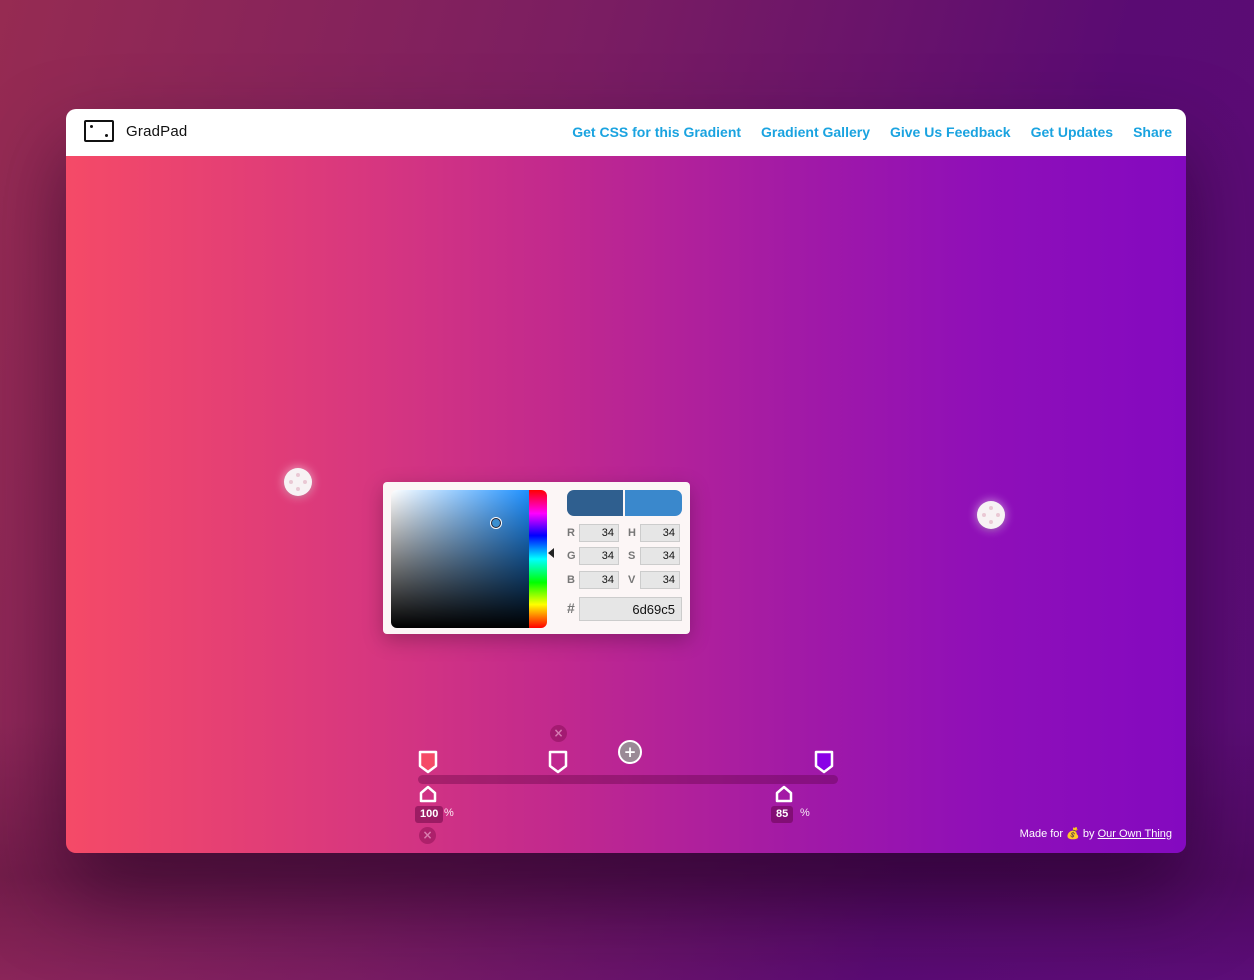 The width and height of the screenshot is (1254, 980). Describe the element at coordinates (99, 131) in the screenshot. I see `logo-icon` at that location.